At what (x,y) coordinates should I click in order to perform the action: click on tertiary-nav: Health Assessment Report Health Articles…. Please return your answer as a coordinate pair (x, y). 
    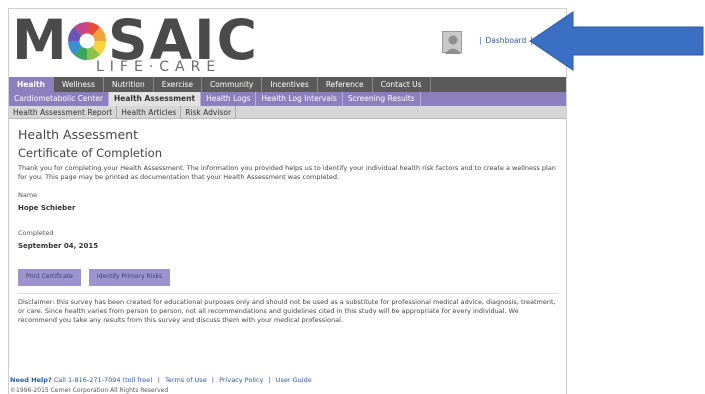
    Looking at the image, I should click on (287, 112).